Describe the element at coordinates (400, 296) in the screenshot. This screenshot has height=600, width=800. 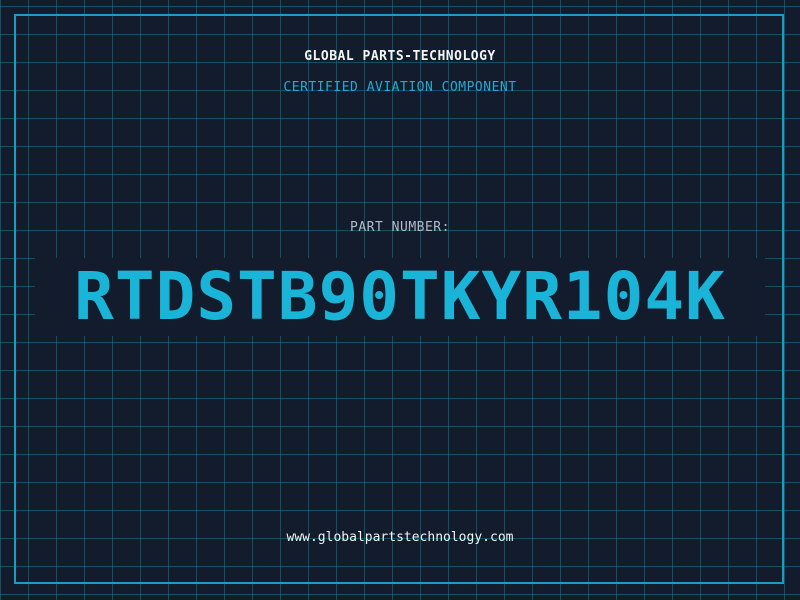
I see `part-number-value: RTDSTB90TKYR104K` at that location.